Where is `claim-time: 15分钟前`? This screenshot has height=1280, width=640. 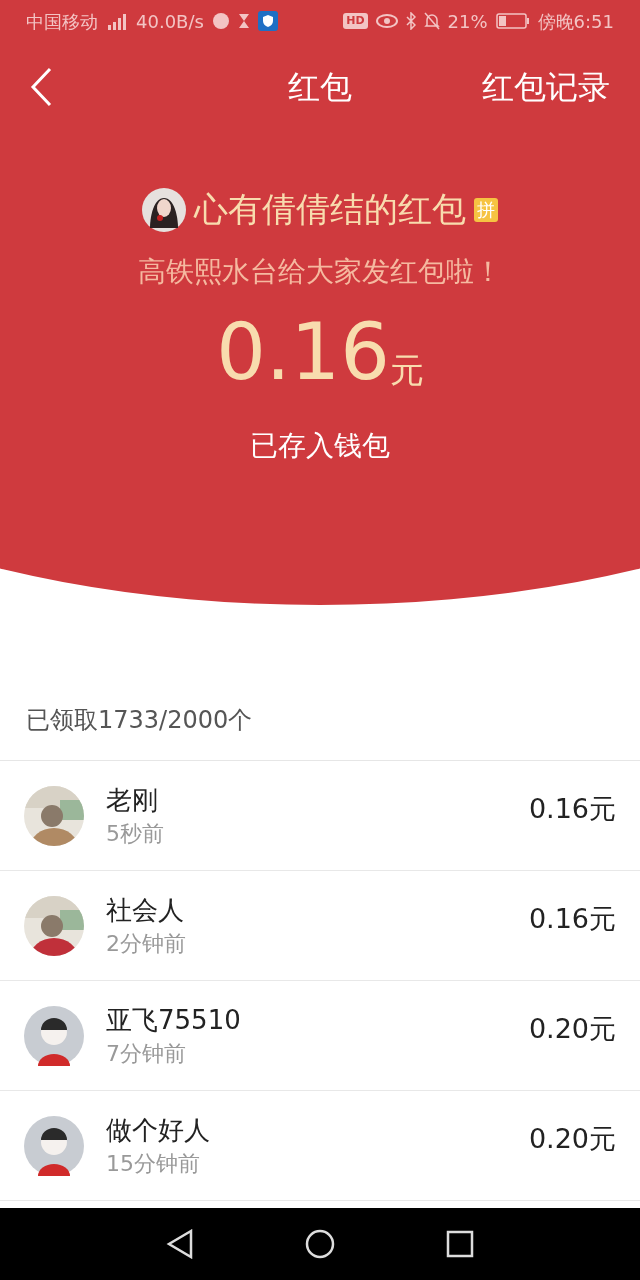 claim-time: 15分钟前 is located at coordinates (153, 1163).